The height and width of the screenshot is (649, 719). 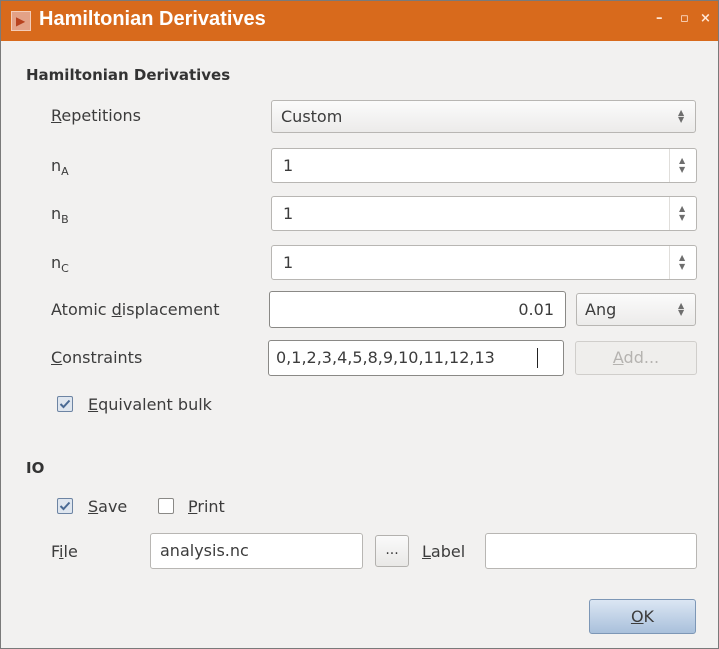 What do you see at coordinates (484, 165) in the screenshot?
I see `na-spinbox: 1 ▲ ▼` at bounding box center [484, 165].